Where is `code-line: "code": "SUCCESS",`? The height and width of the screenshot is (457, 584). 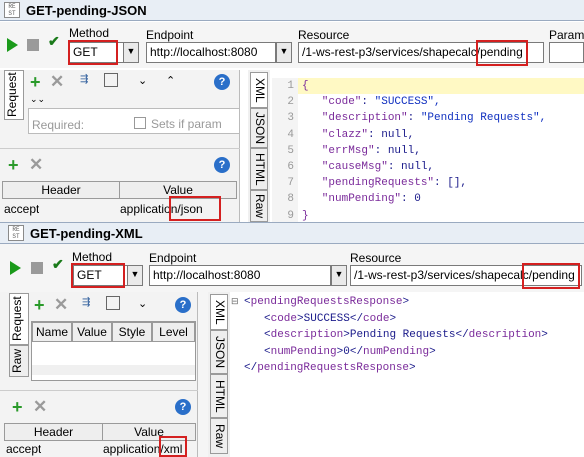
code-line: "code": "SUCCESS", is located at coordinates (371, 102).